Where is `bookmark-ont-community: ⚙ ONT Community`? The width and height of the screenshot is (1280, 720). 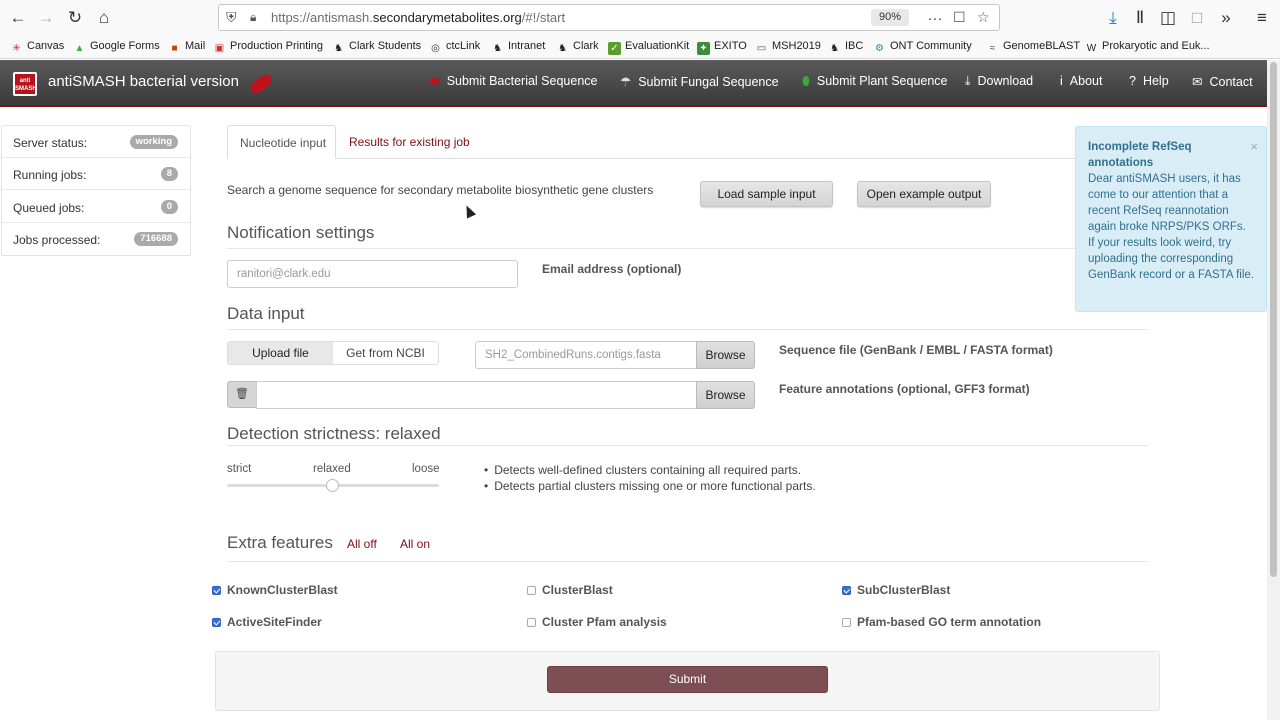 bookmark-ont-community: ⚙ ONT Community is located at coordinates (922, 47).